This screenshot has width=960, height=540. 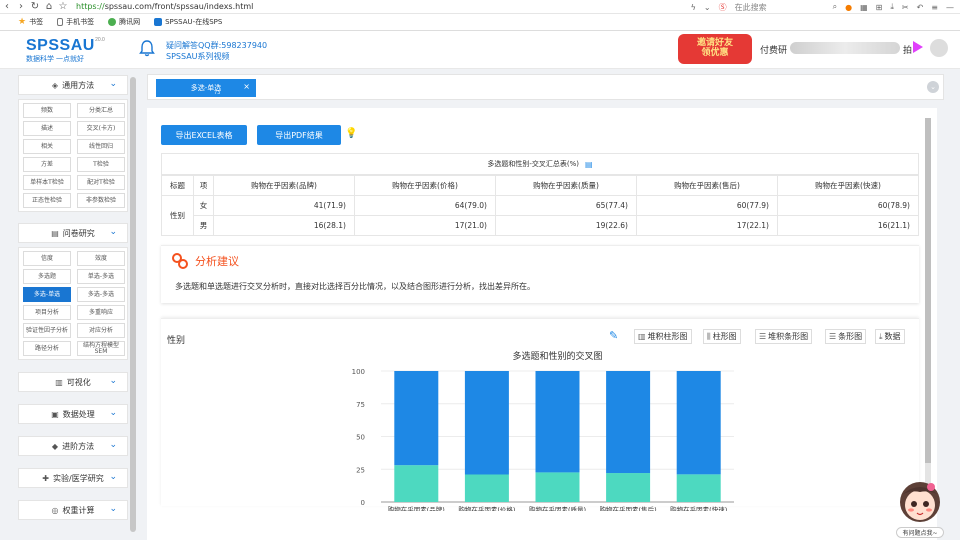 I want to click on user-avatar, so click(x=939, y=48).